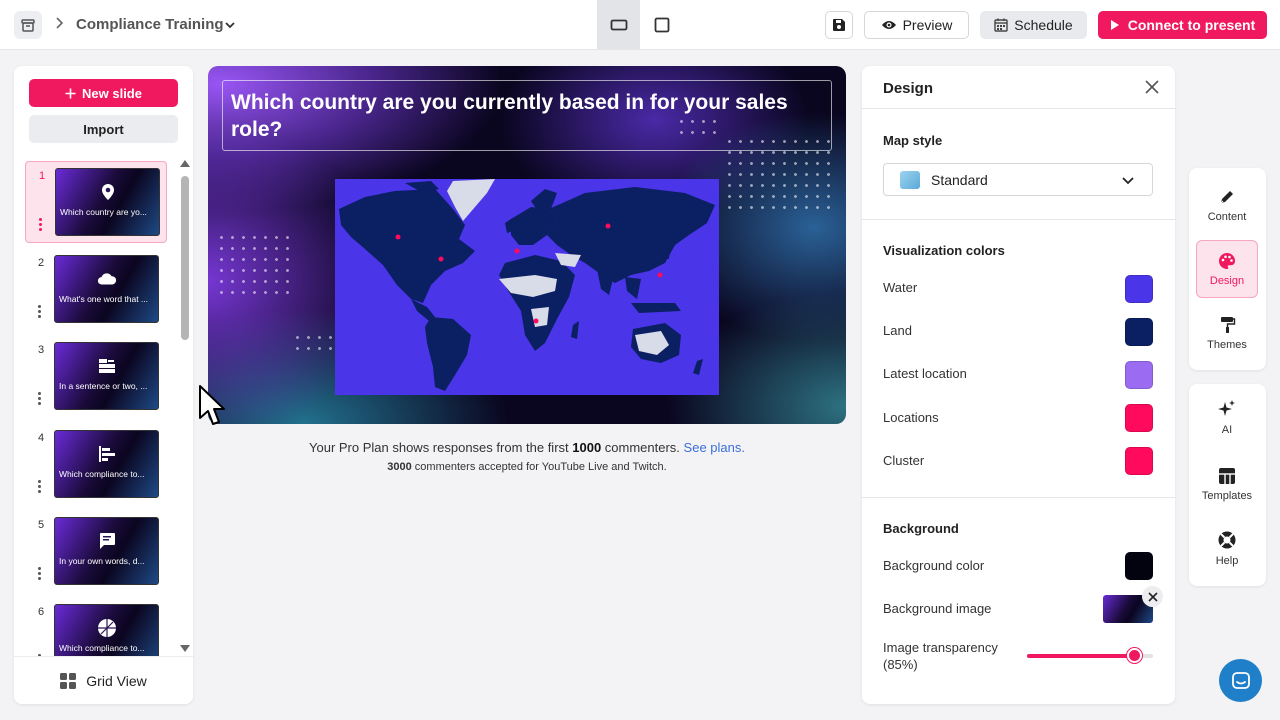  What do you see at coordinates (107, 541) in the screenshot?
I see `chat-message-icon` at bounding box center [107, 541].